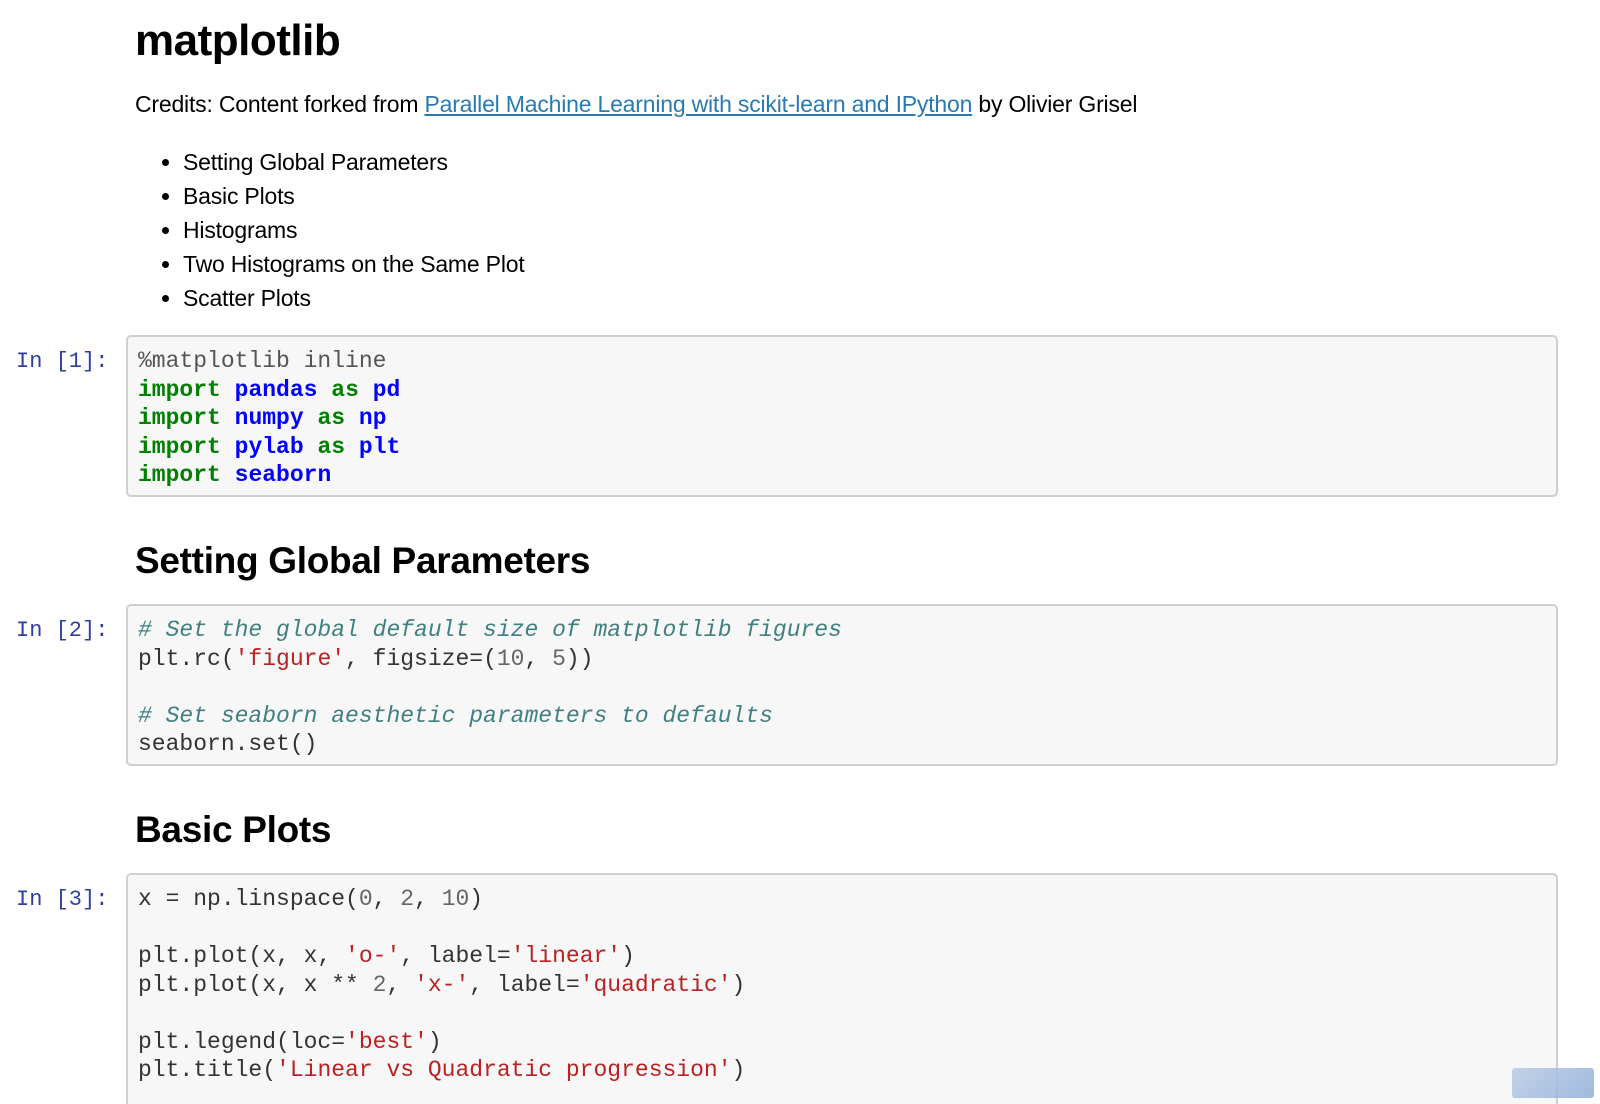 The height and width of the screenshot is (1104, 1600). I want to click on code-token: plt.plot(x, x,, so click(242, 956).